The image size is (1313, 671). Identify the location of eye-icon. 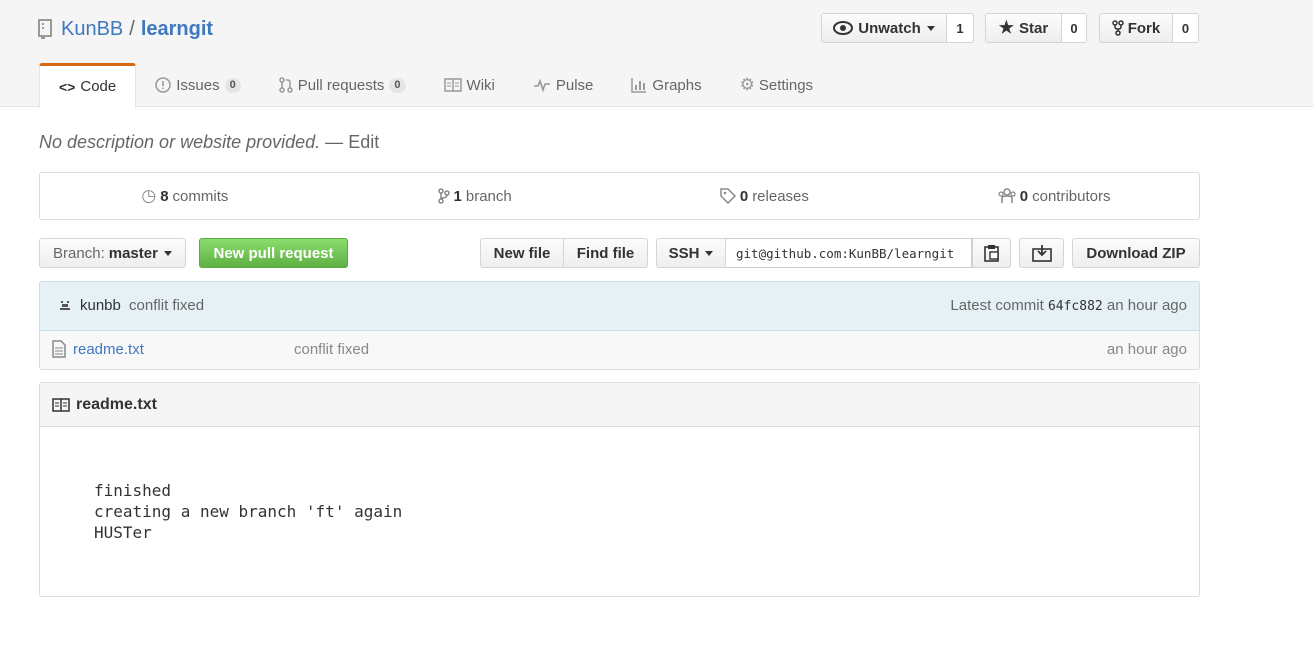
(843, 28).